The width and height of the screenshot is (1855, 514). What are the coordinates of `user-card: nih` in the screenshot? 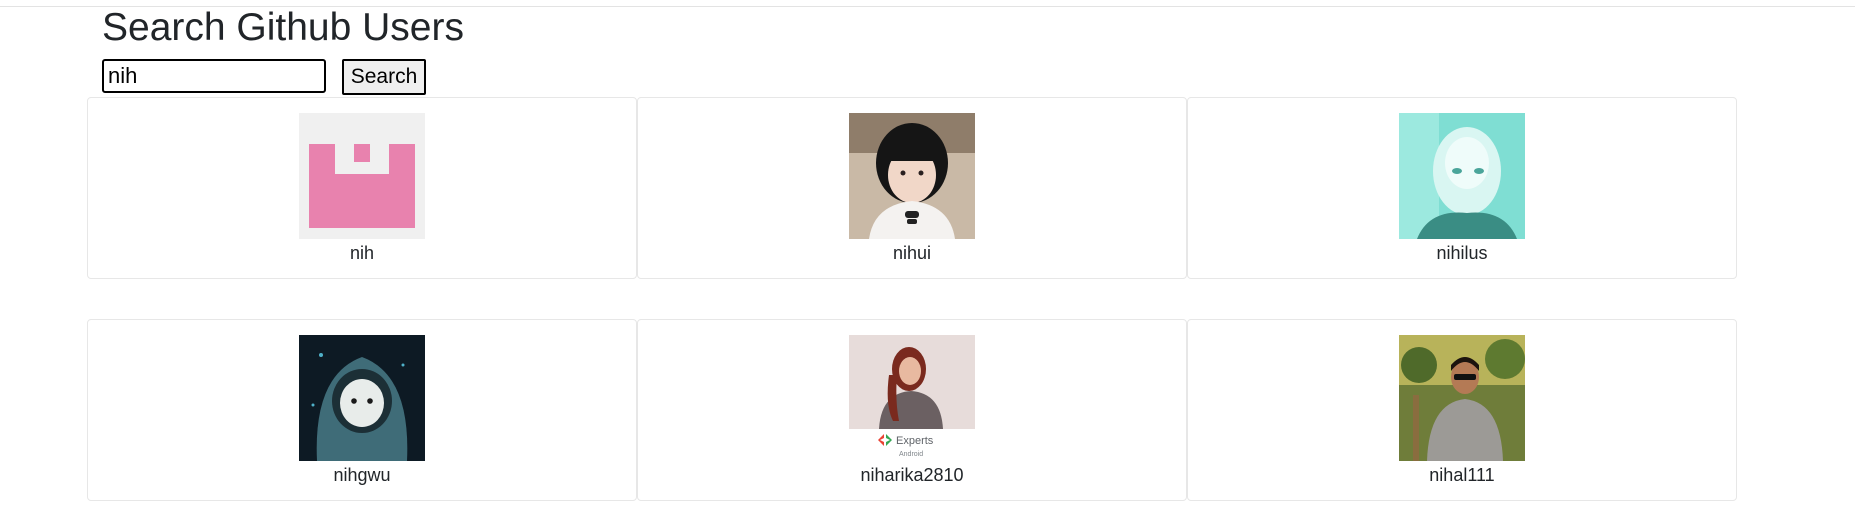 It's located at (362, 188).